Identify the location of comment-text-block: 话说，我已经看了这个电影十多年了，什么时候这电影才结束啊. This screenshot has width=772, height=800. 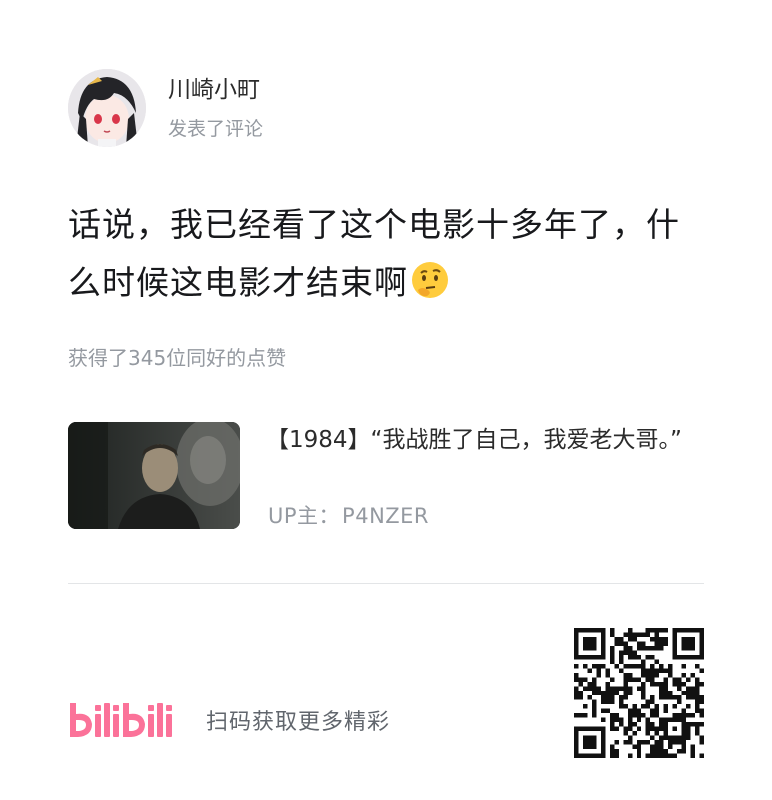
(378, 257).